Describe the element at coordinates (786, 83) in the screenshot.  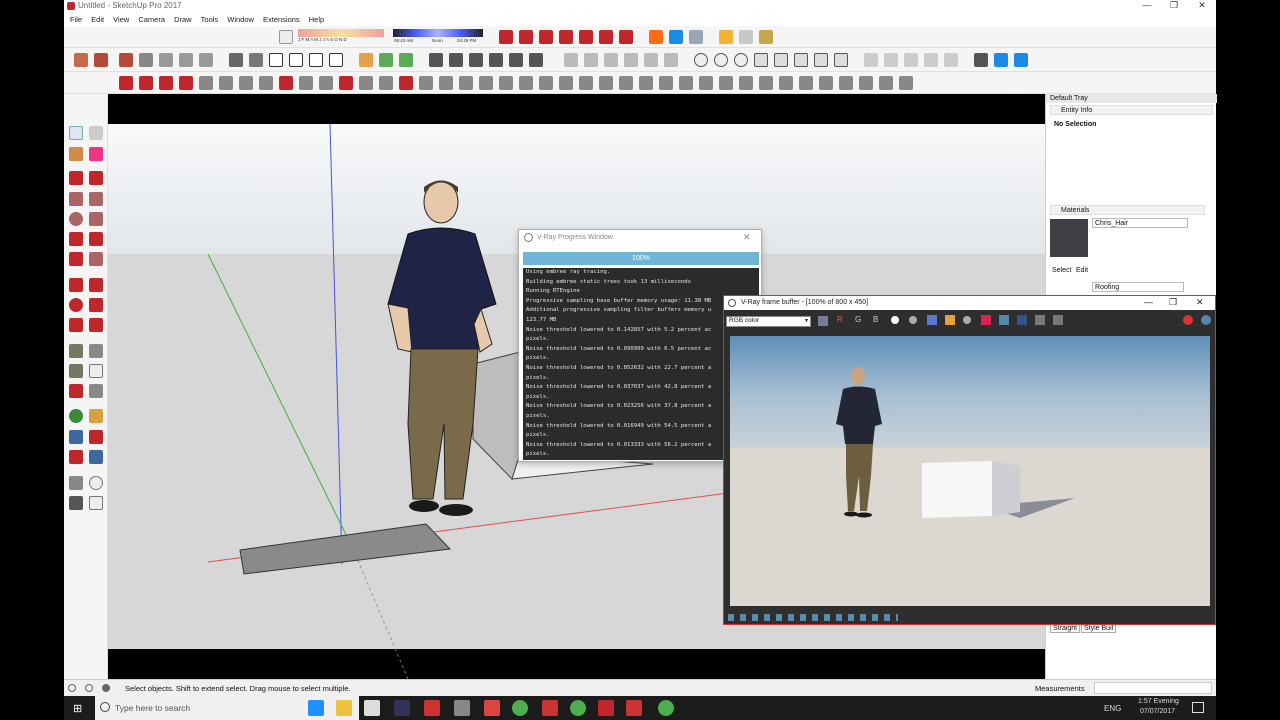
I see `tool-3-ah-icon` at that location.